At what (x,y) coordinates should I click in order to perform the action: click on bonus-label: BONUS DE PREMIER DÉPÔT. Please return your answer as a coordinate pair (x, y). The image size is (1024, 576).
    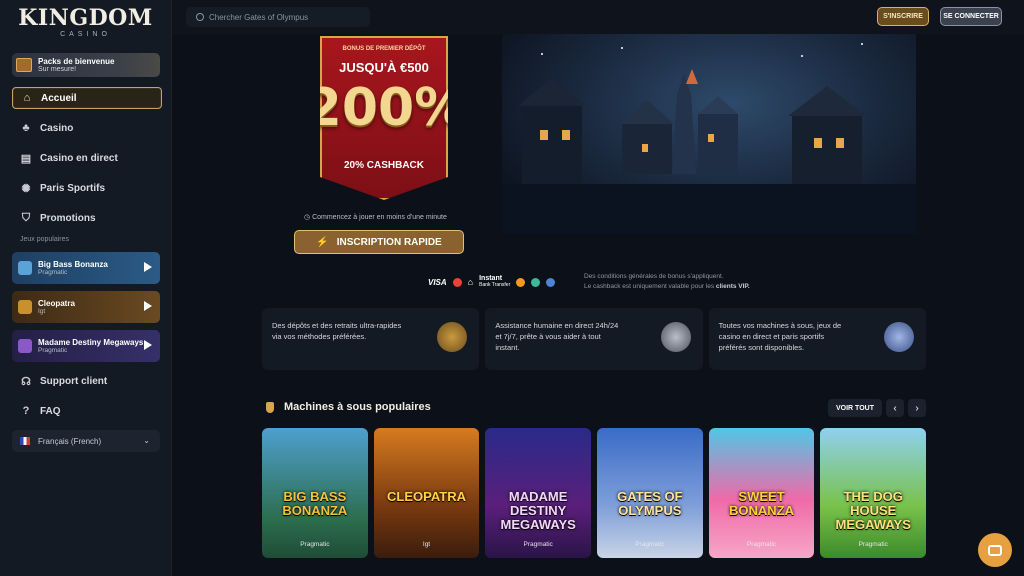
    Looking at the image, I should click on (384, 49).